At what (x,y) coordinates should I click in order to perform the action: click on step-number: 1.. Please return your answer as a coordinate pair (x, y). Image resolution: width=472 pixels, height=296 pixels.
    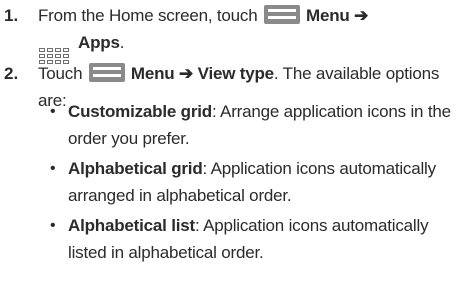
    Looking at the image, I should click on (11, 15).